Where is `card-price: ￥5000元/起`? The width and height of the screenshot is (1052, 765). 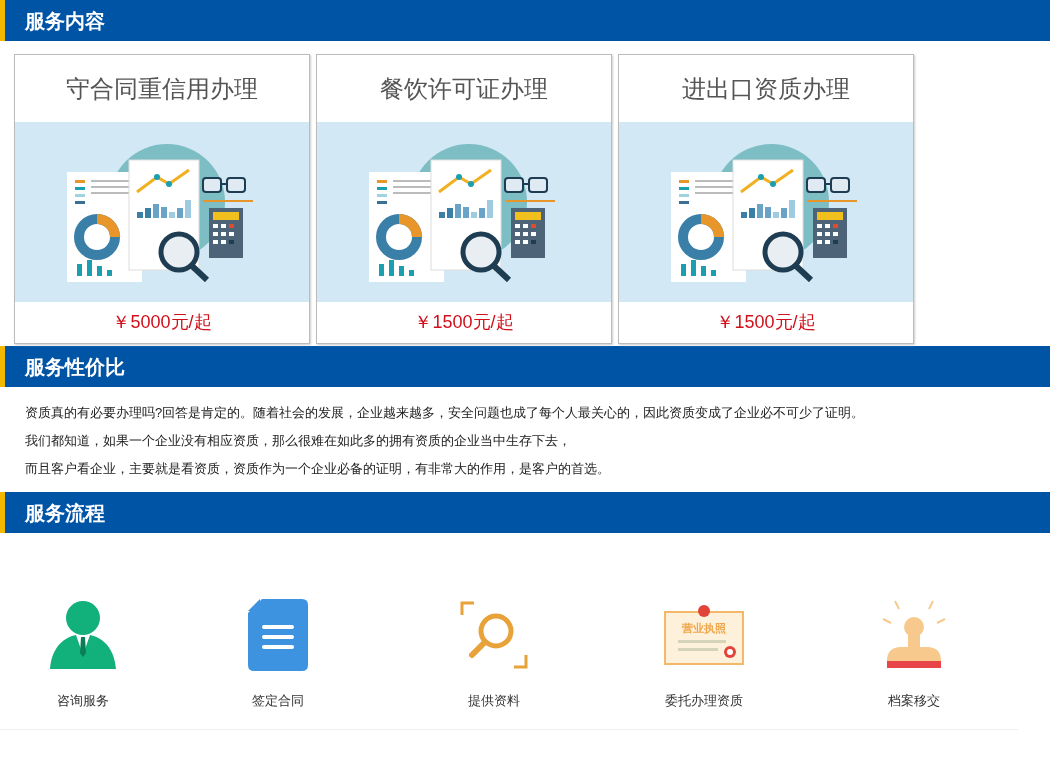
card-price: ￥5000元/起 is located at coordinates (162, 322).